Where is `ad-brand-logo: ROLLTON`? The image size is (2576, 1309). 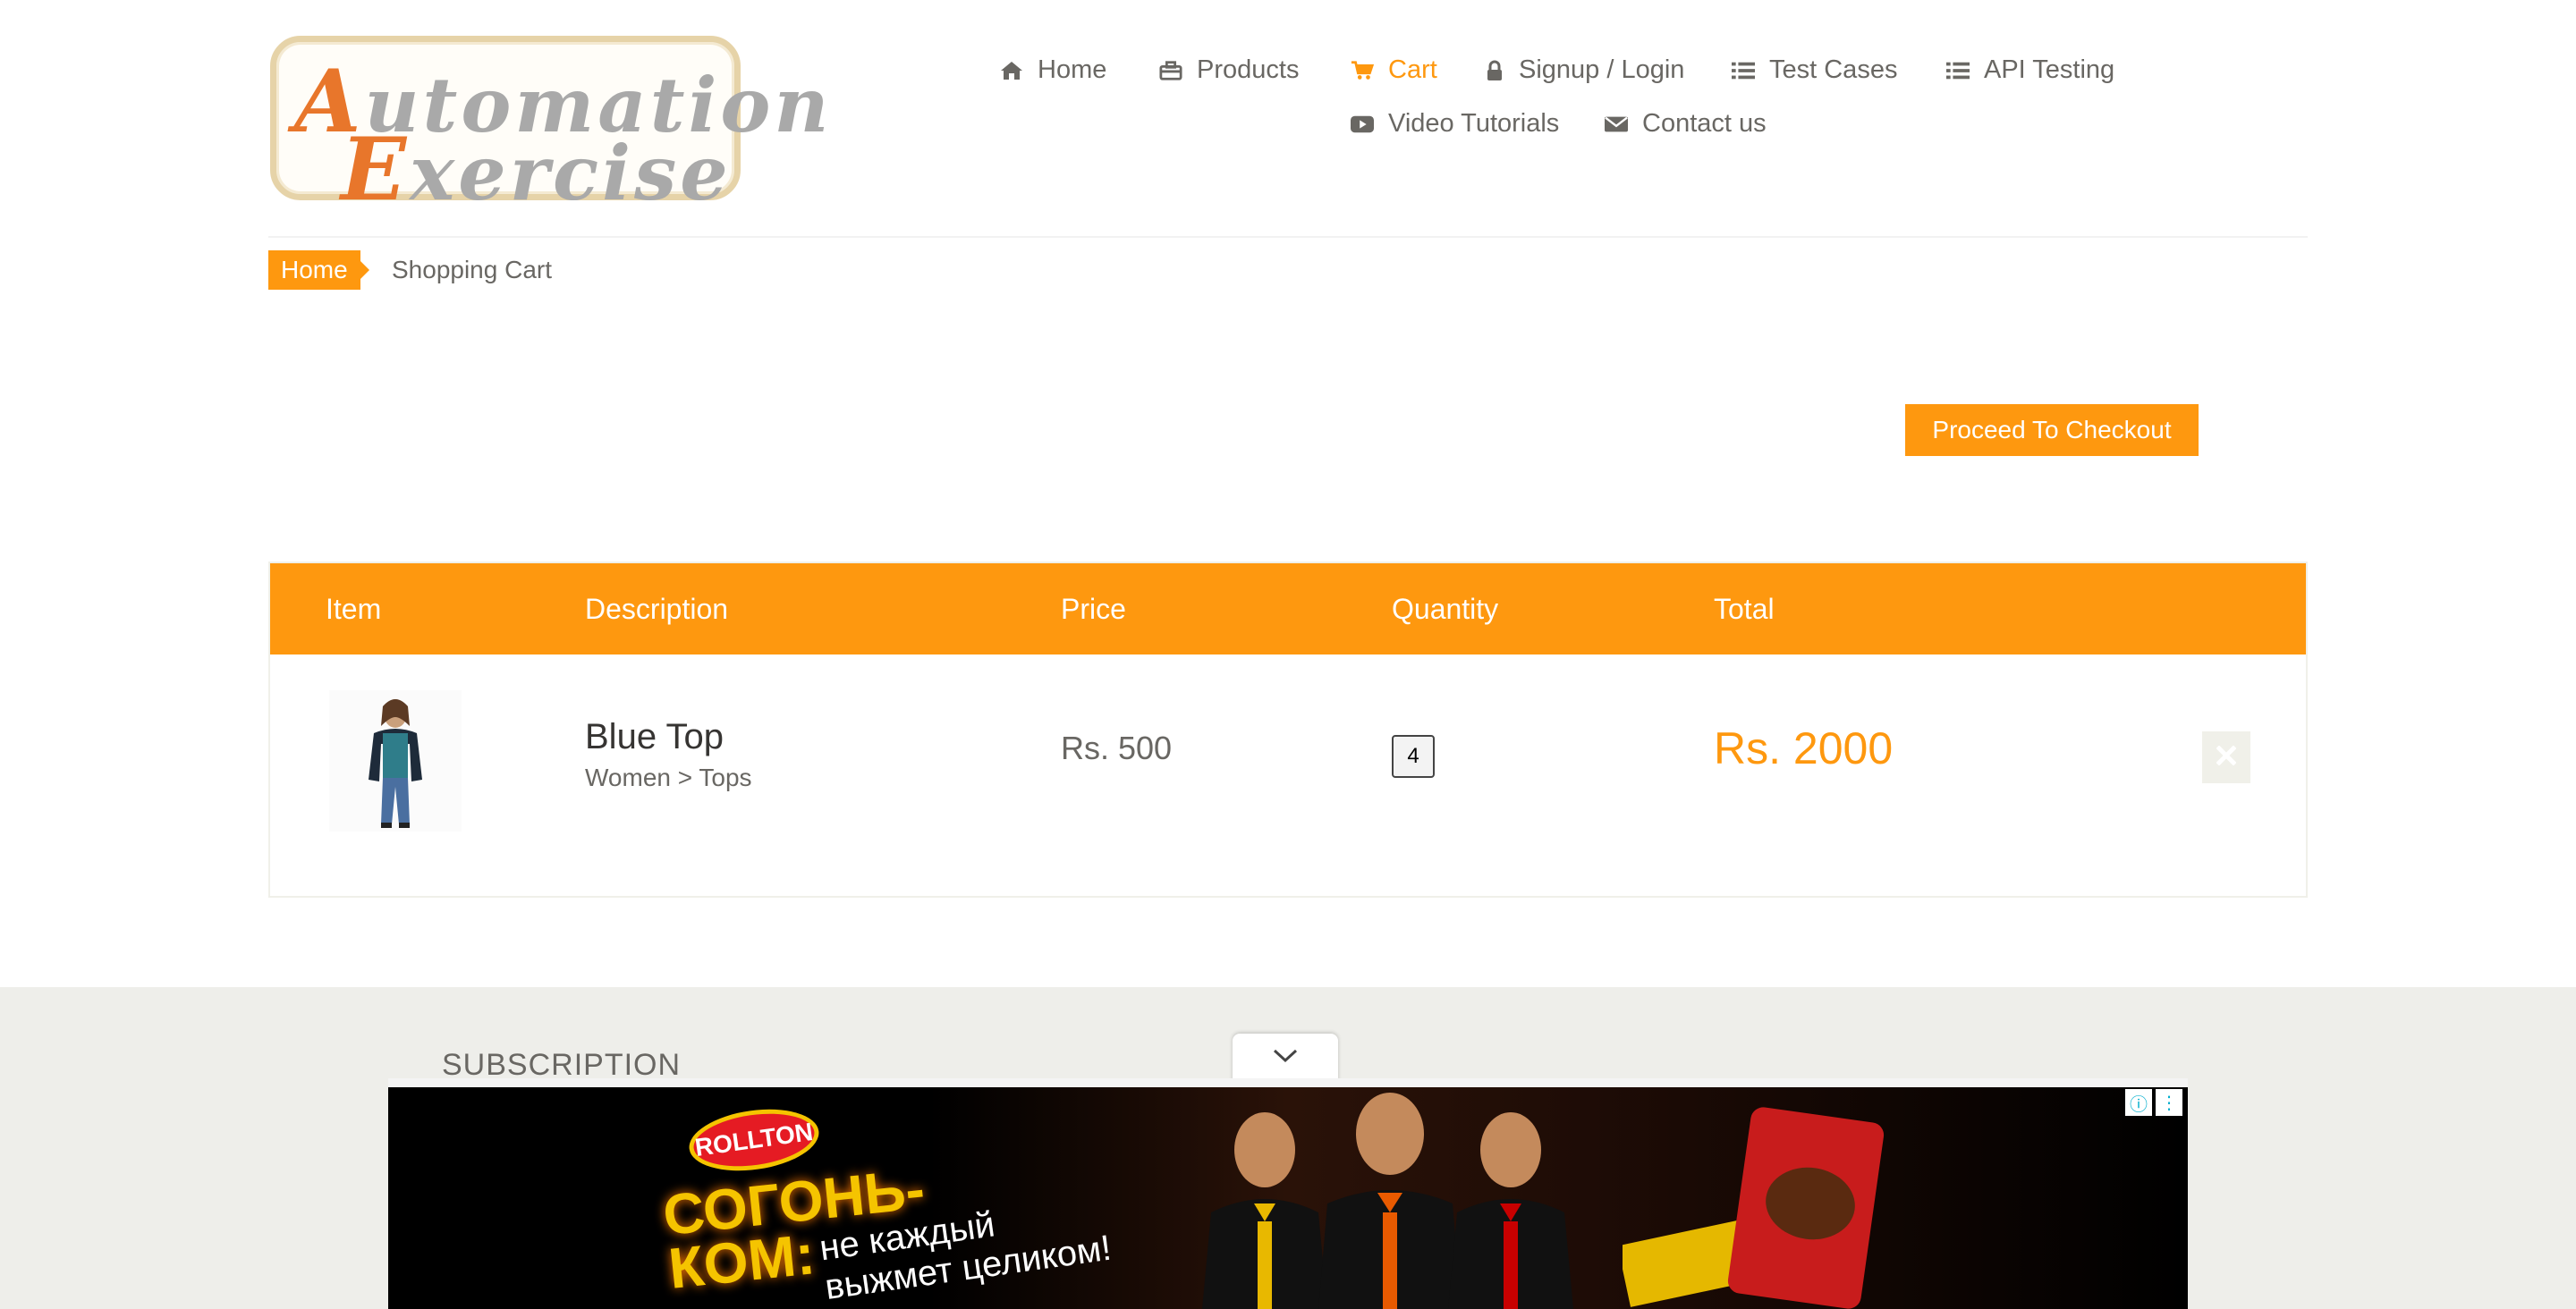
ad-brand-logo: ROLLTON is located at coordinates (754, 1140).